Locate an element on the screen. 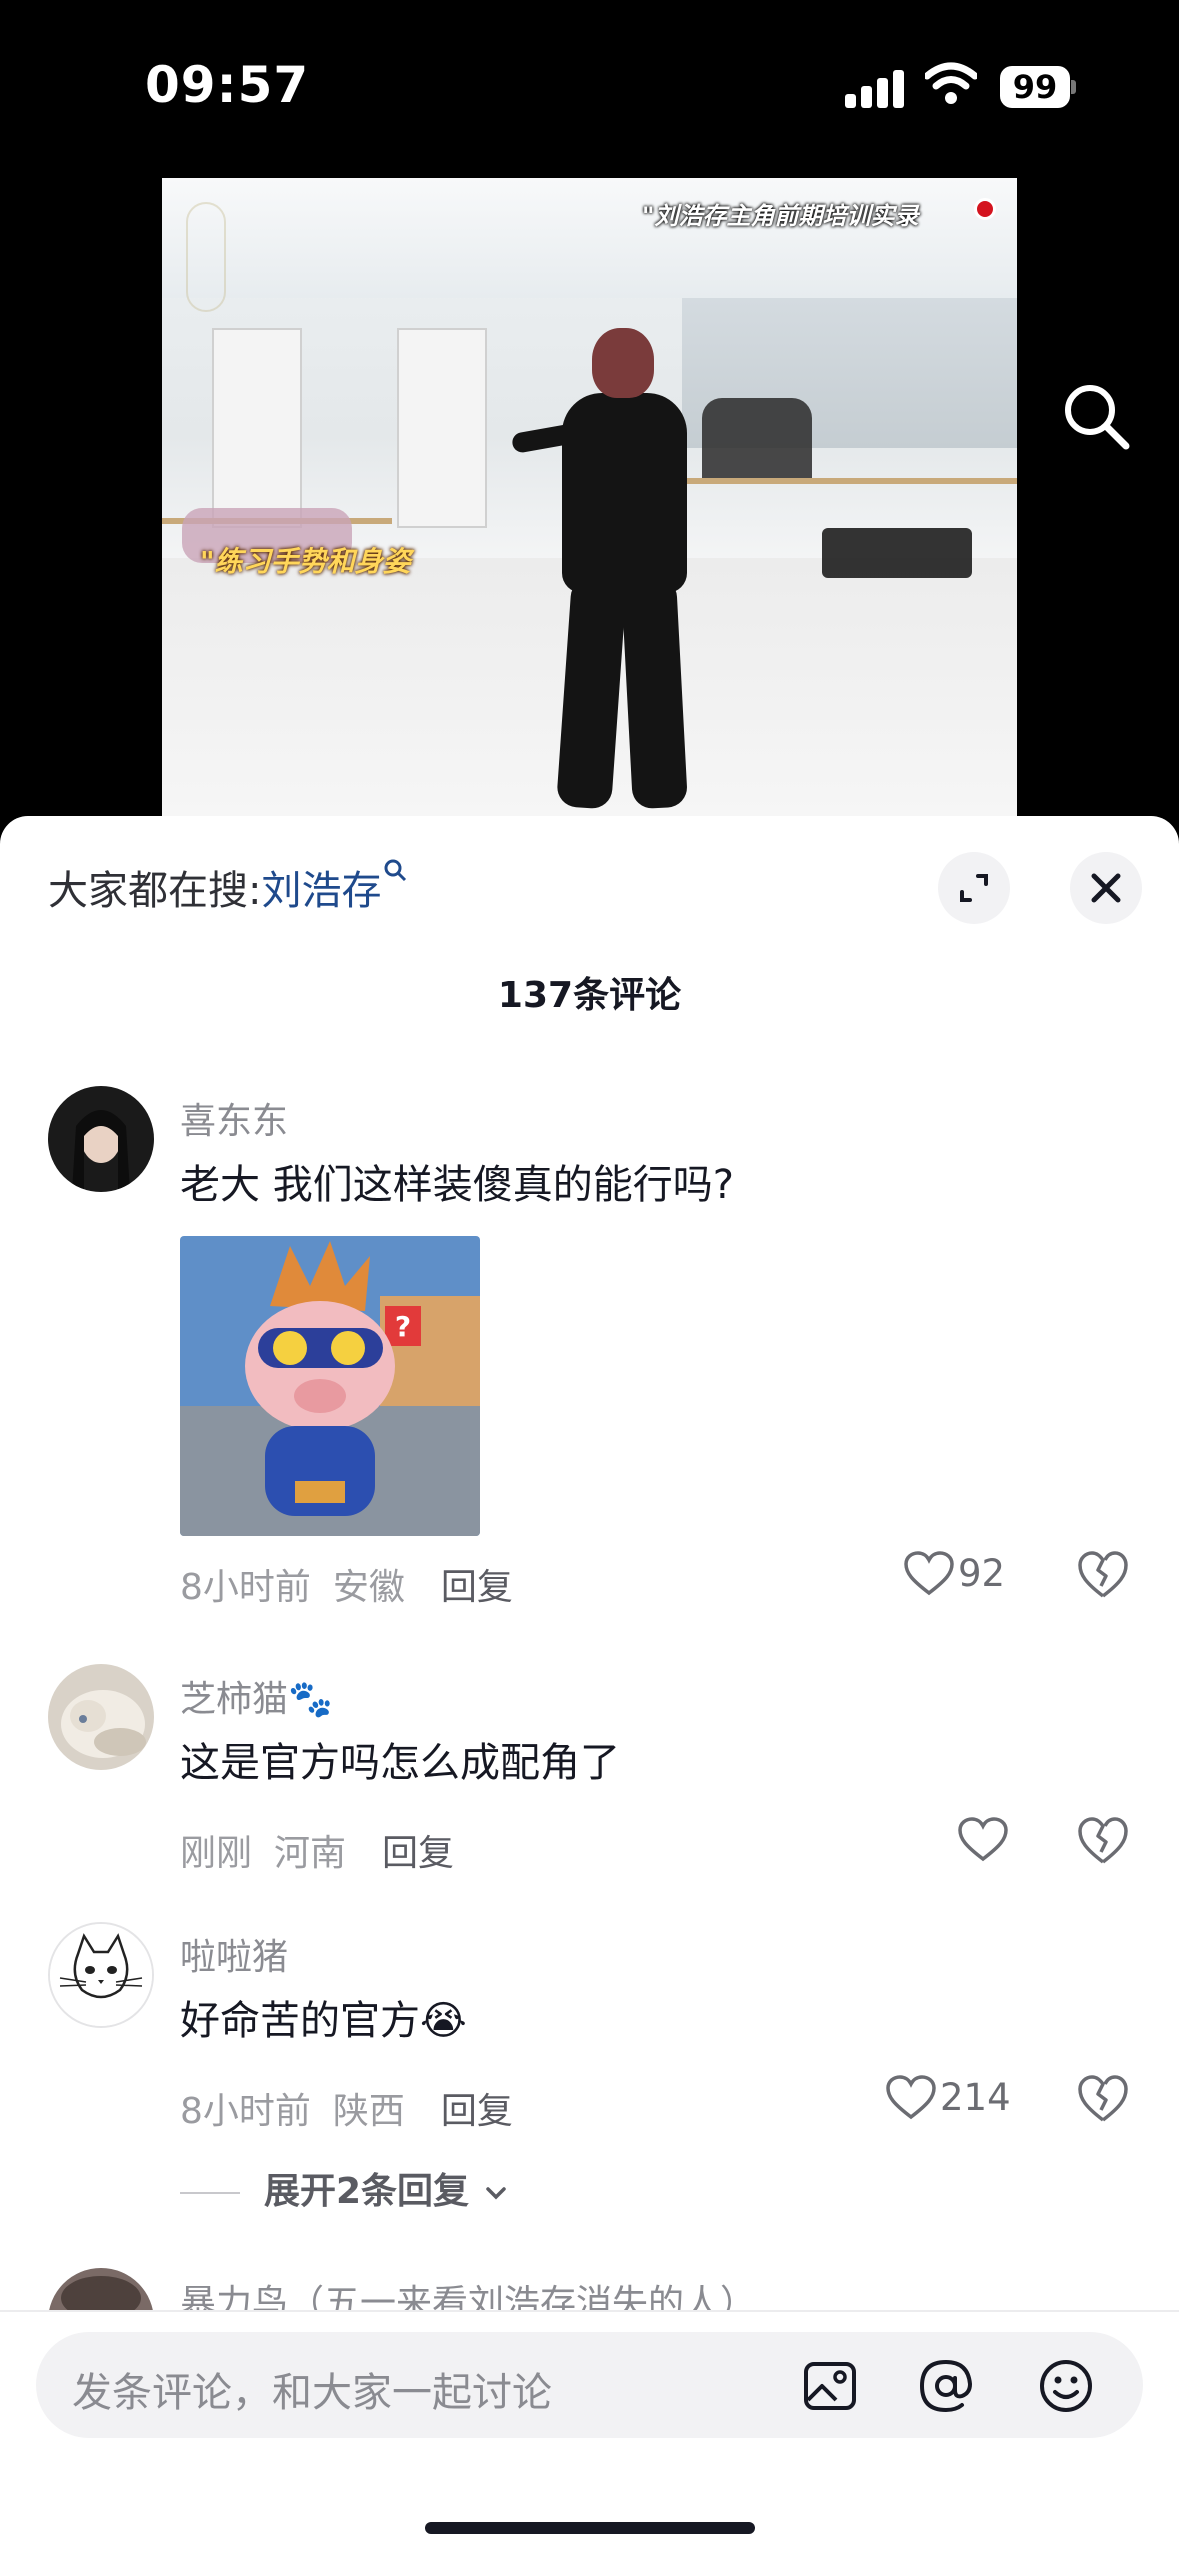 This screenshot has width=1179, height=2556. comment-meta: 刚刚 河南 回复 is located at coordinates (317, 1850).